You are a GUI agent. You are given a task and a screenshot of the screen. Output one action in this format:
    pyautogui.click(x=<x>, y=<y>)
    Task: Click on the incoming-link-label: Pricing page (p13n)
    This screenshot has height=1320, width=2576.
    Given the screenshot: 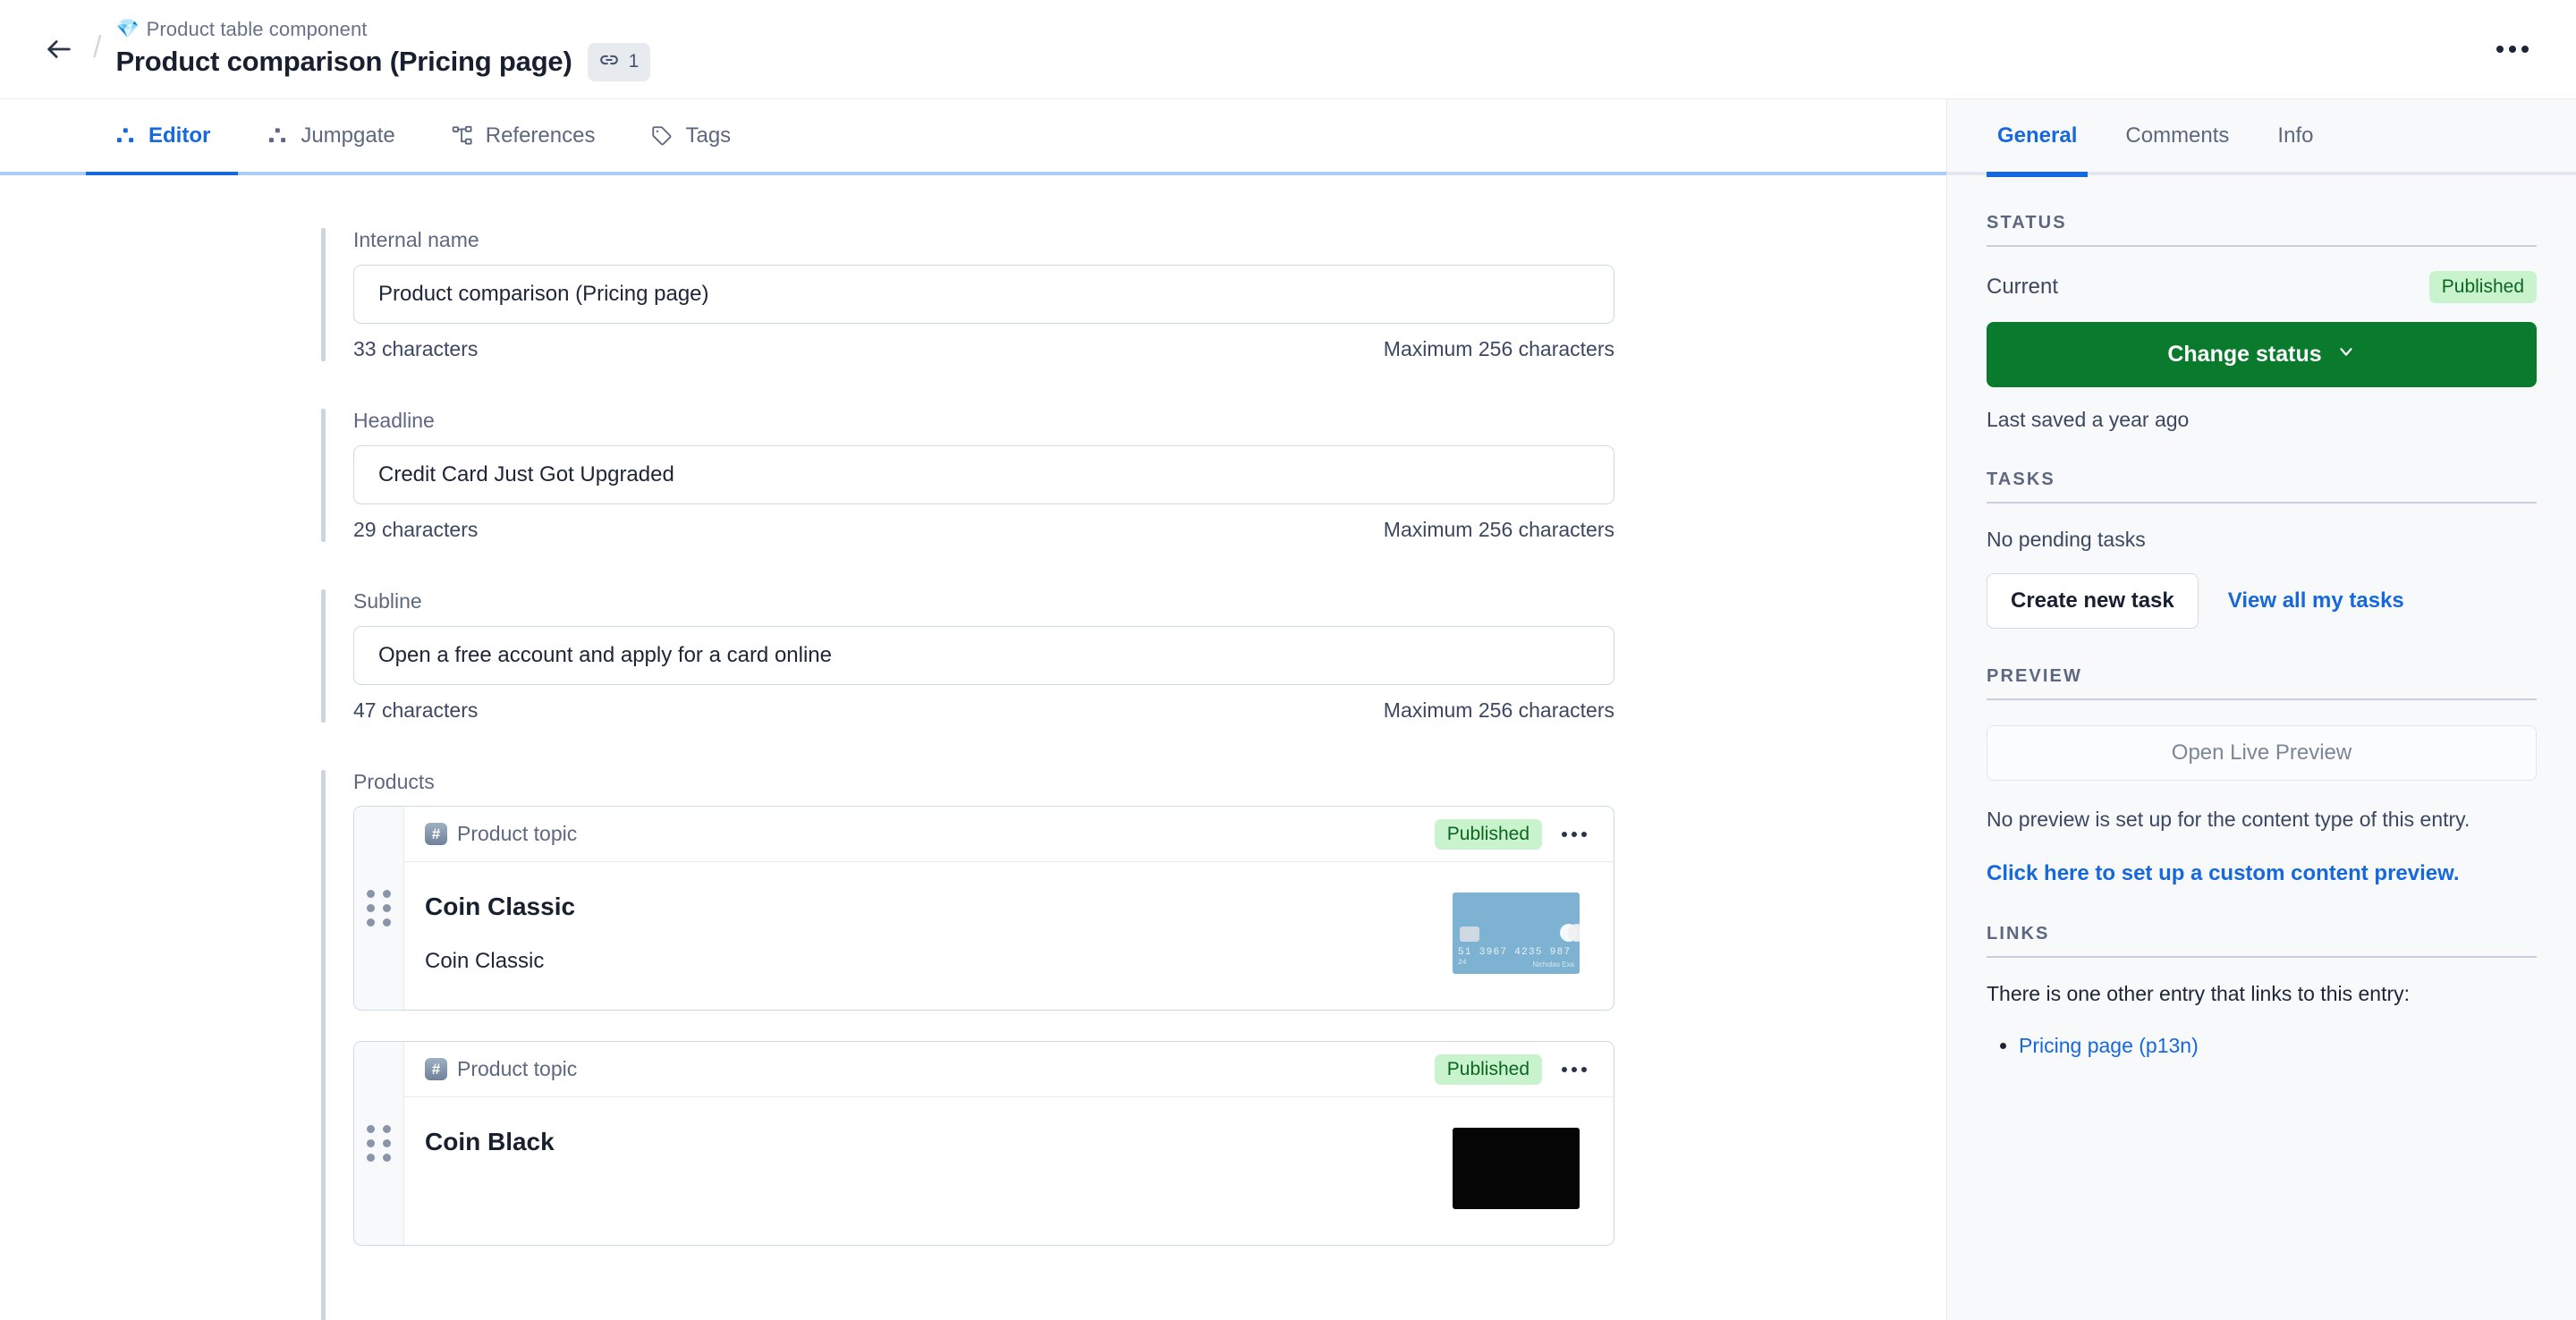 What is the action you would take?
    pyautogui.click(x=2109, y=1045)
    